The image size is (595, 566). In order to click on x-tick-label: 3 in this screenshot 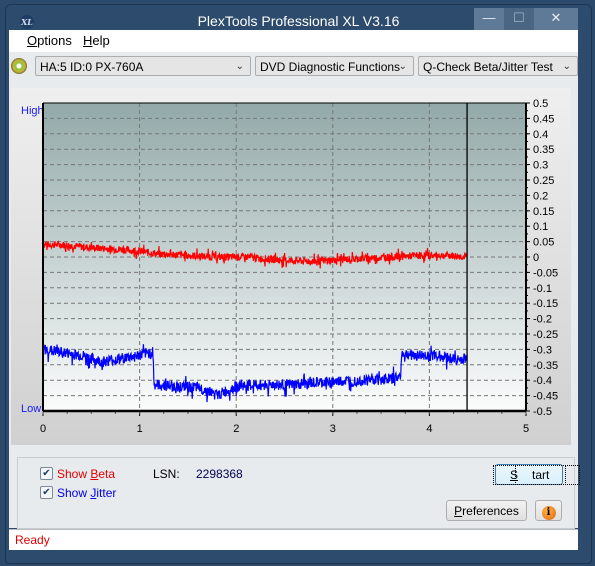, I will do `click(333, 429)`.